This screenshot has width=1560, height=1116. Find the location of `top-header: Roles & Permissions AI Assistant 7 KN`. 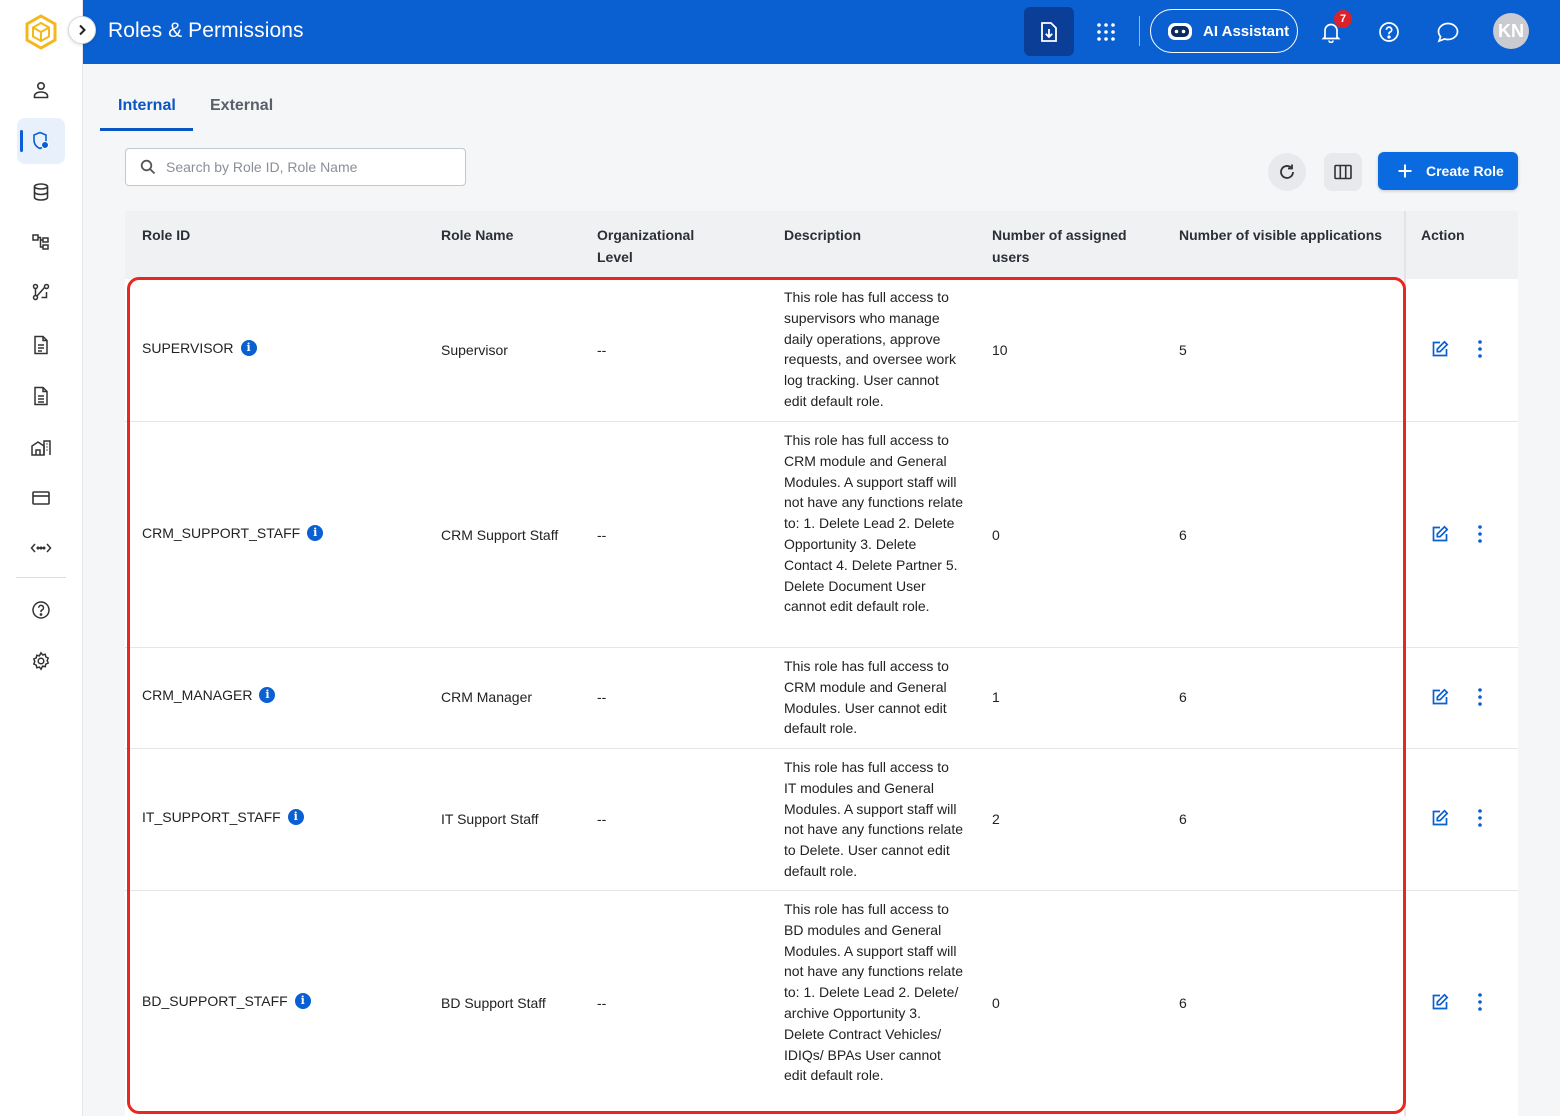

top-header: Roles & Permissions AI Assistant 7 KN is located at coordinates (821, 32).